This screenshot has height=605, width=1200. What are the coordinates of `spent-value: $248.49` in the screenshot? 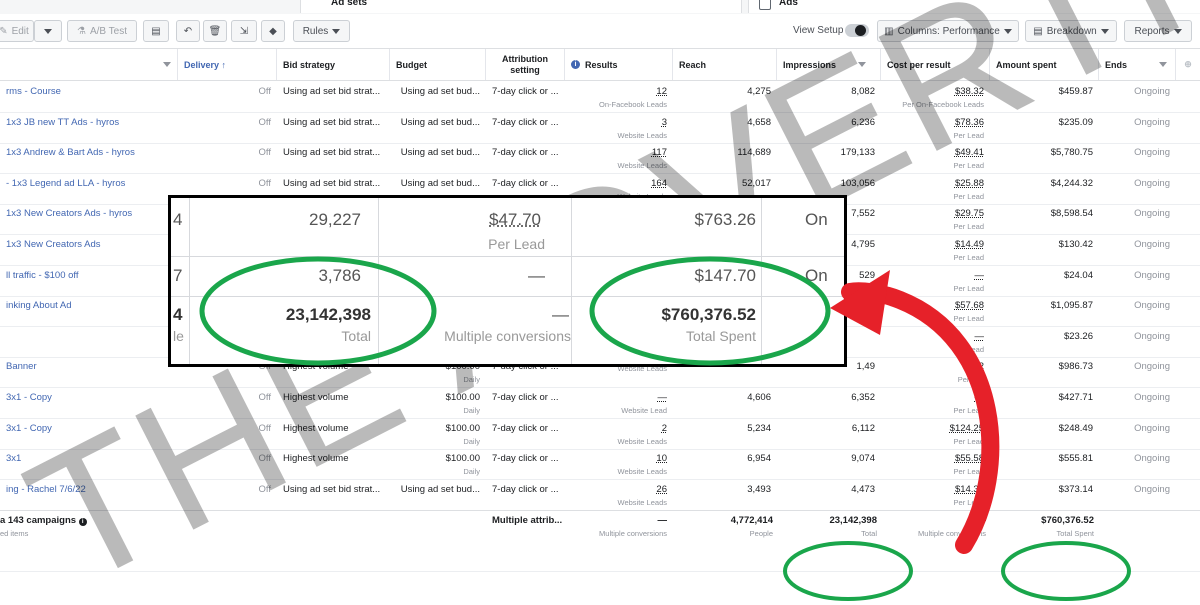 It's located at (1075, 428).